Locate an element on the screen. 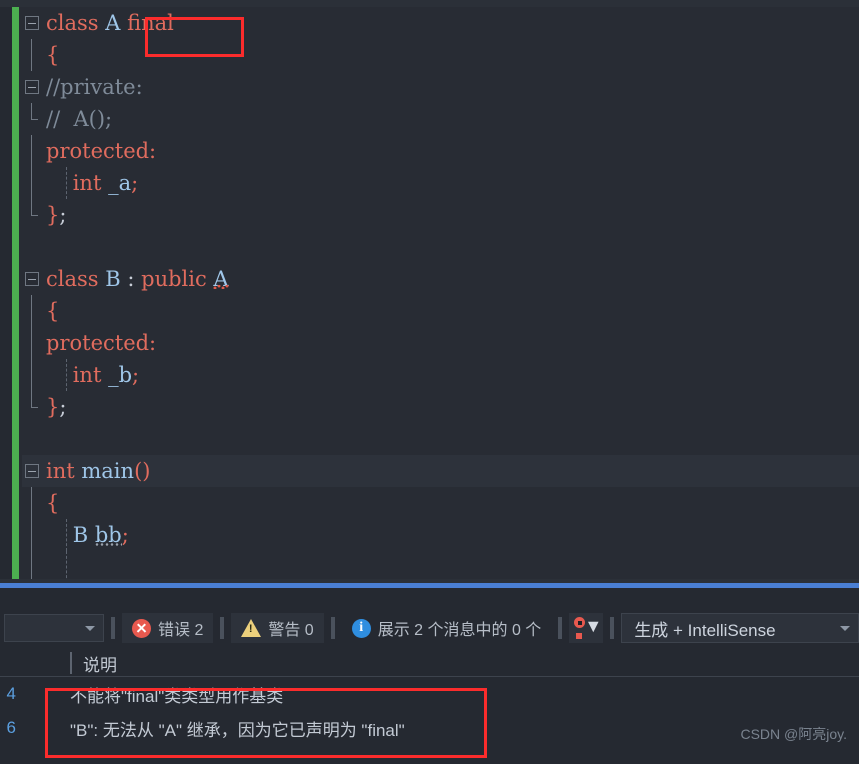 The image size is (859, 764). code-line: int main() is located at coordinates (440, 471).